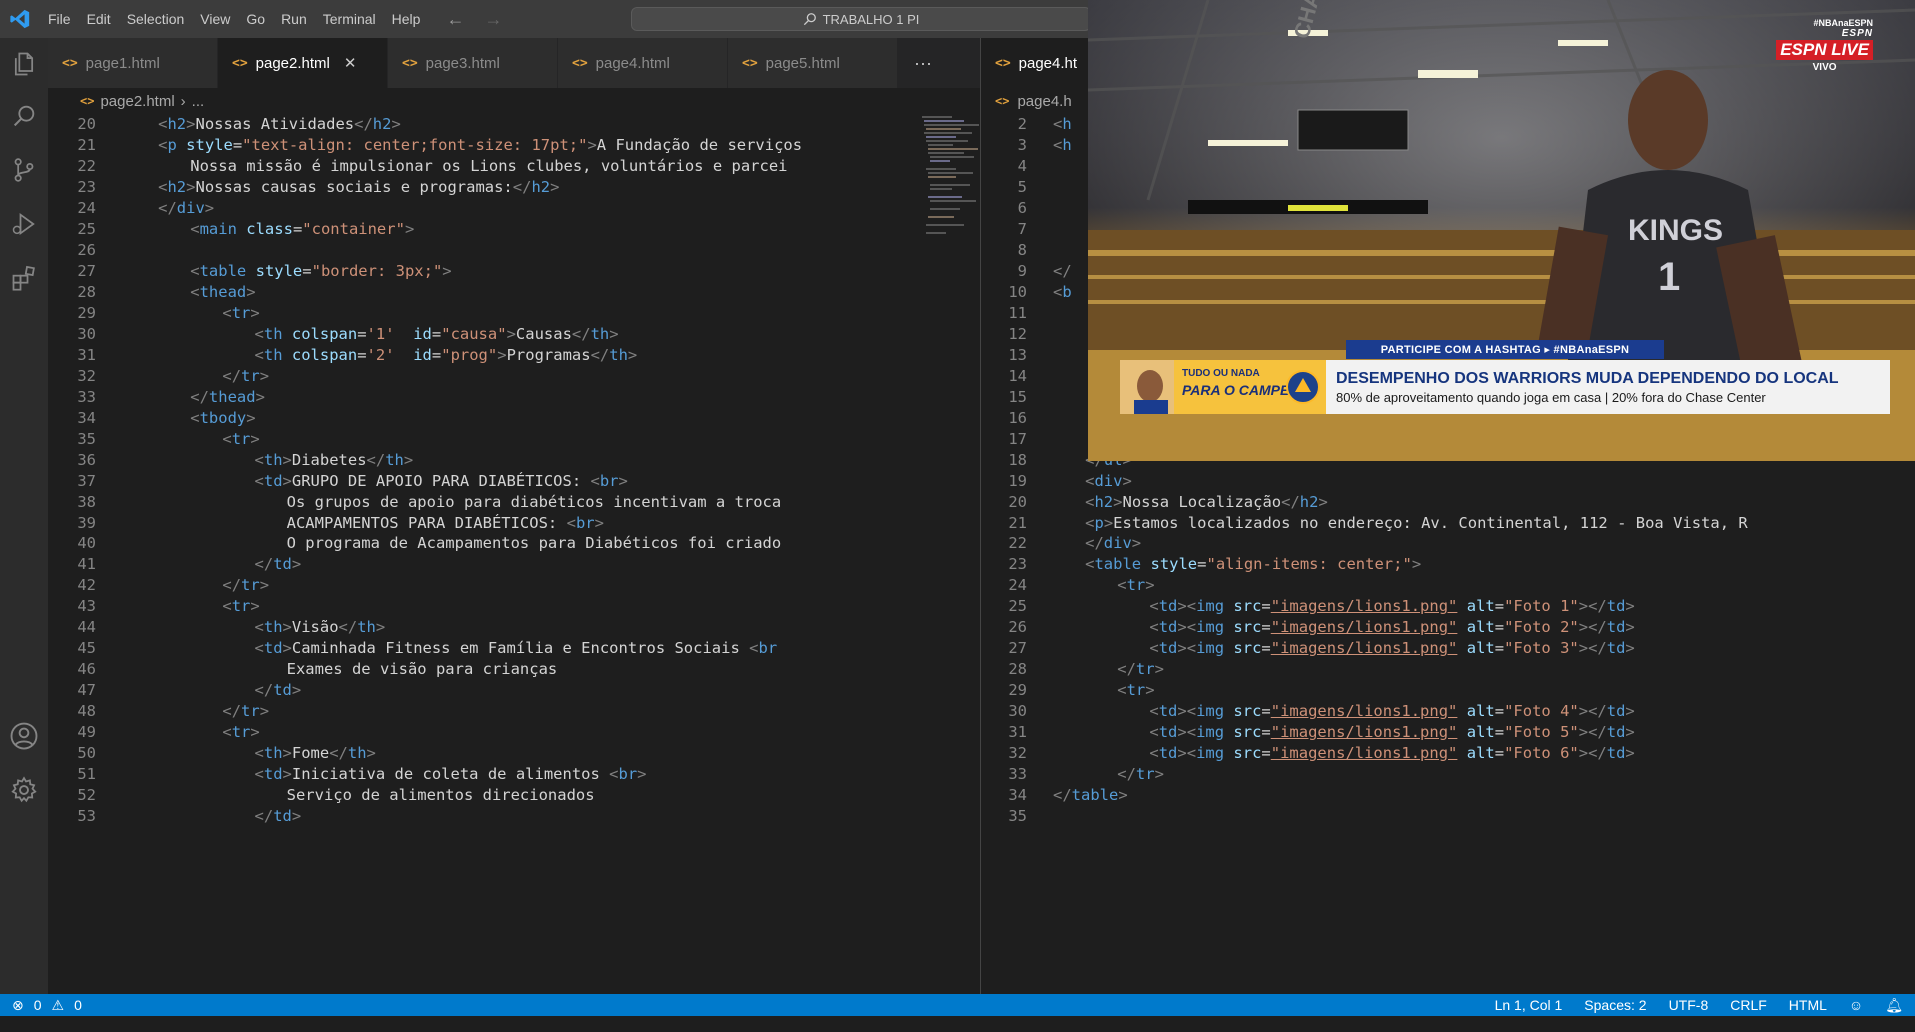 This screenshot has height=1032, width=1915. Describe the element at coordinates (24, 170) in the screenshot. I see `source-control-icon` at that location.